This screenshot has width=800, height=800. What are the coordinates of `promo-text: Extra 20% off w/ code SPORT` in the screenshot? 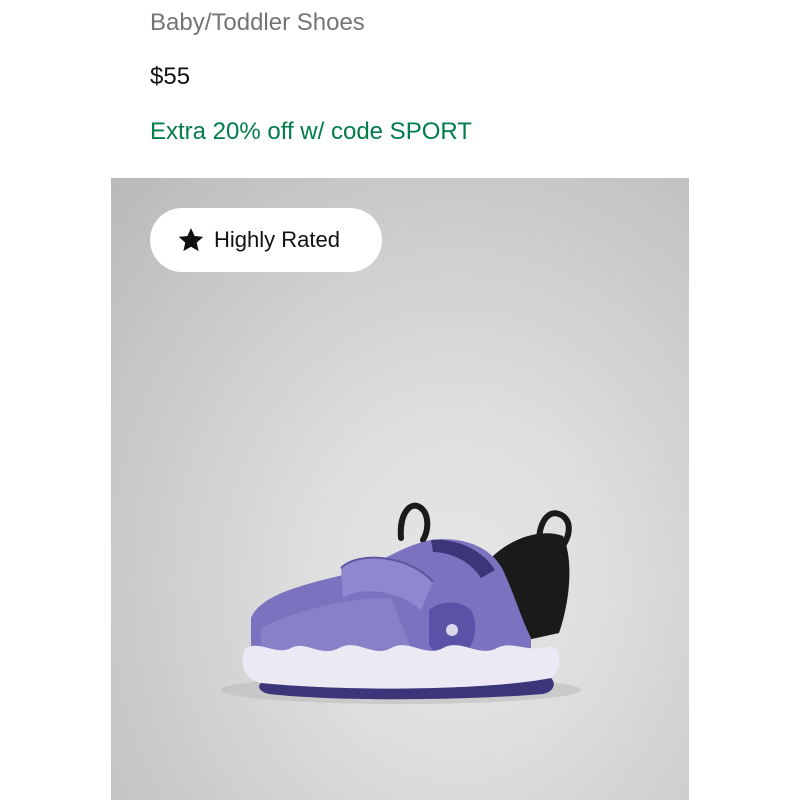 It's located at (311, 131).